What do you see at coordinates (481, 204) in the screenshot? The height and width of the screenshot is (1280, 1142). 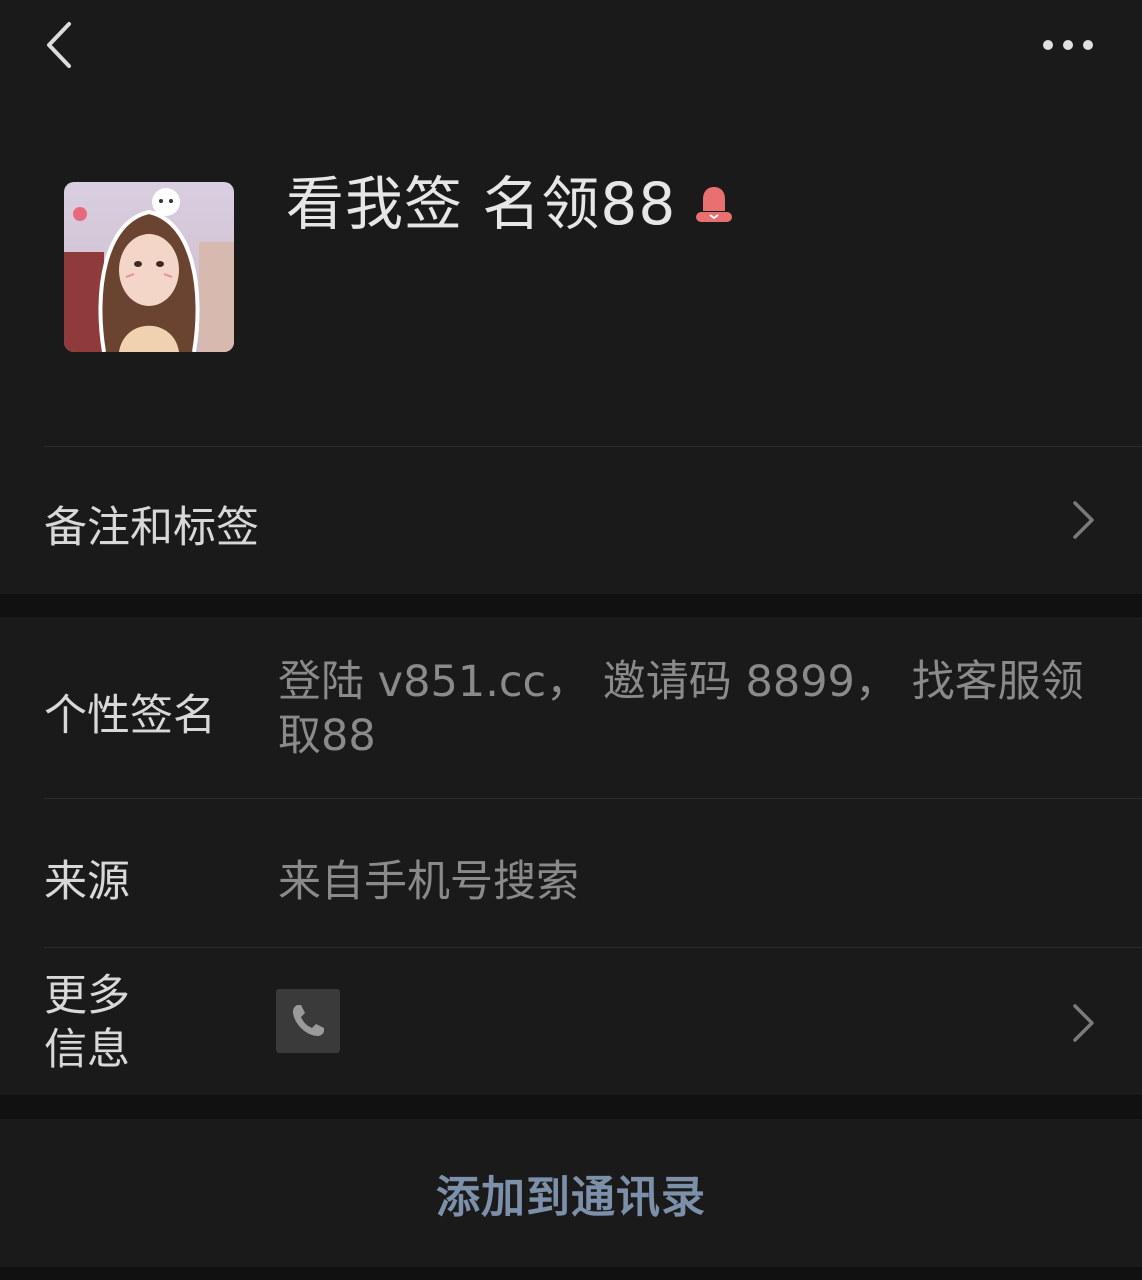 I see `nickname: 看我签 名领88` at bounding box center [481, 204].